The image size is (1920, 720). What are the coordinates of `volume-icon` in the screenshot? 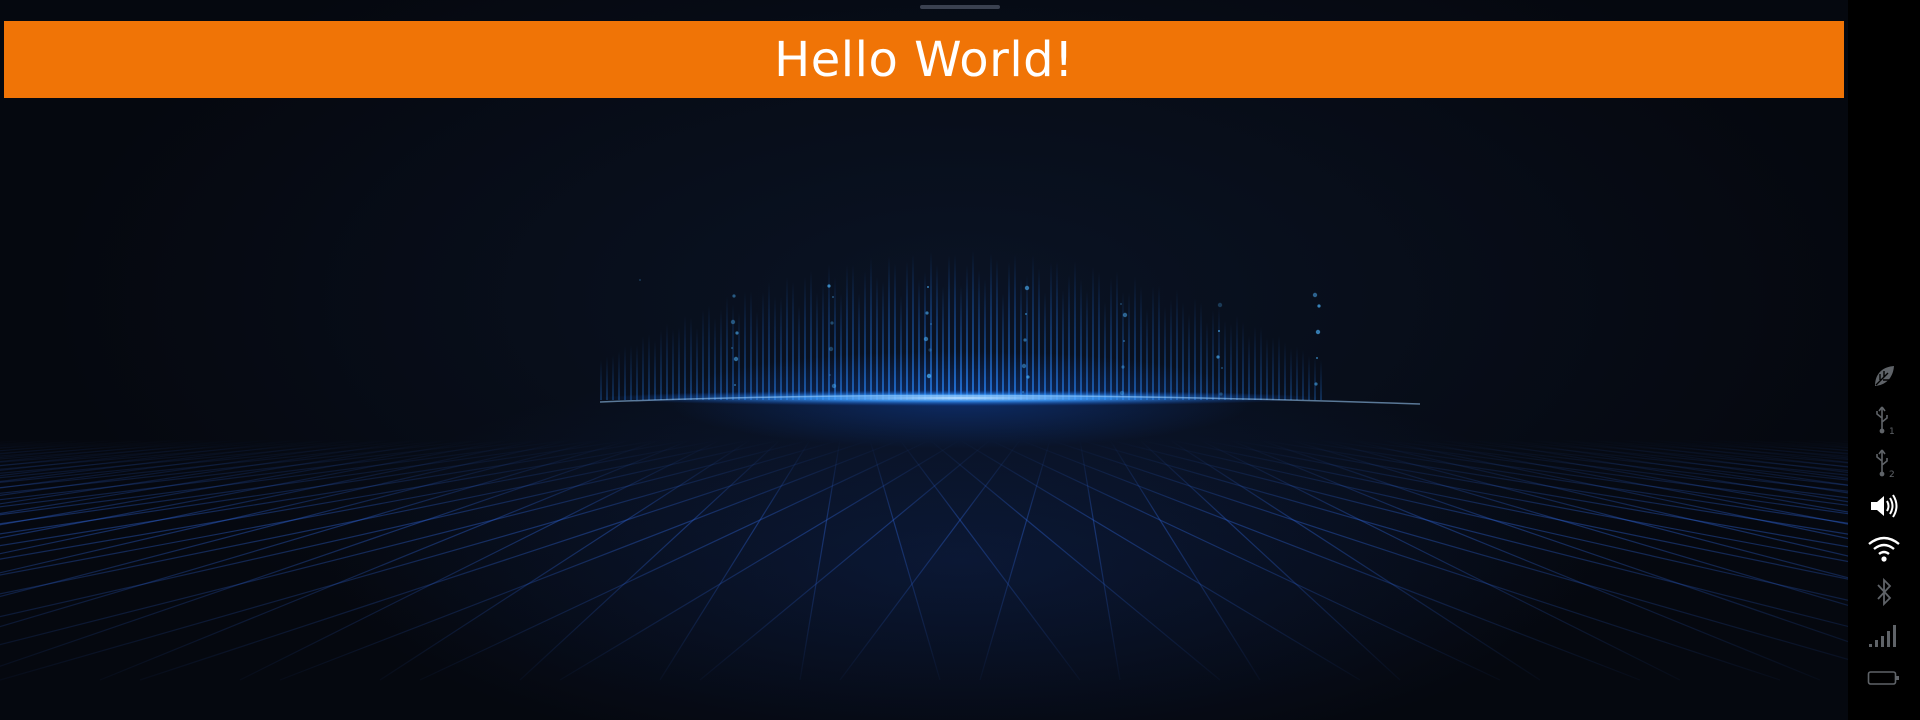 It's located at (1884, 506).